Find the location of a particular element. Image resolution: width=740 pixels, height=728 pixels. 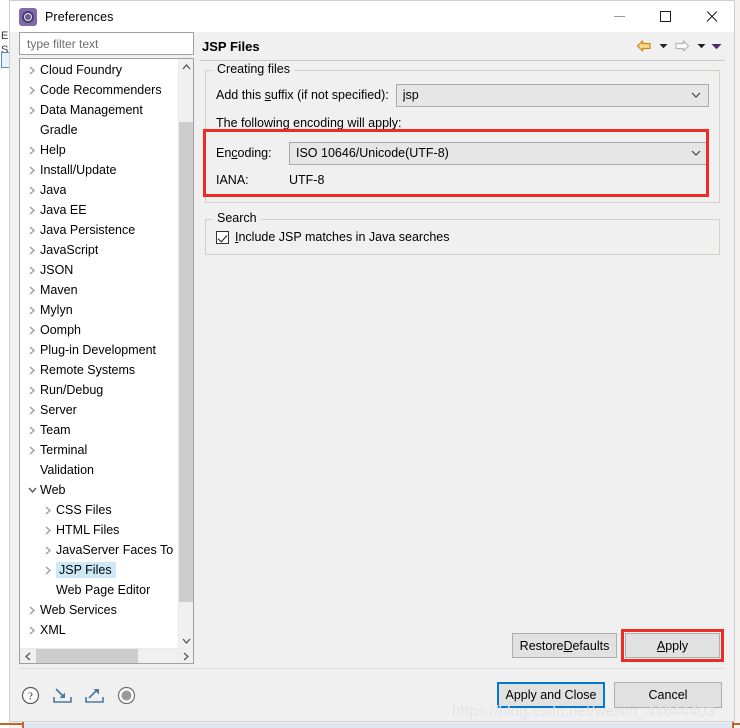

scroll-up-icon is located at coordinates (186, 66).